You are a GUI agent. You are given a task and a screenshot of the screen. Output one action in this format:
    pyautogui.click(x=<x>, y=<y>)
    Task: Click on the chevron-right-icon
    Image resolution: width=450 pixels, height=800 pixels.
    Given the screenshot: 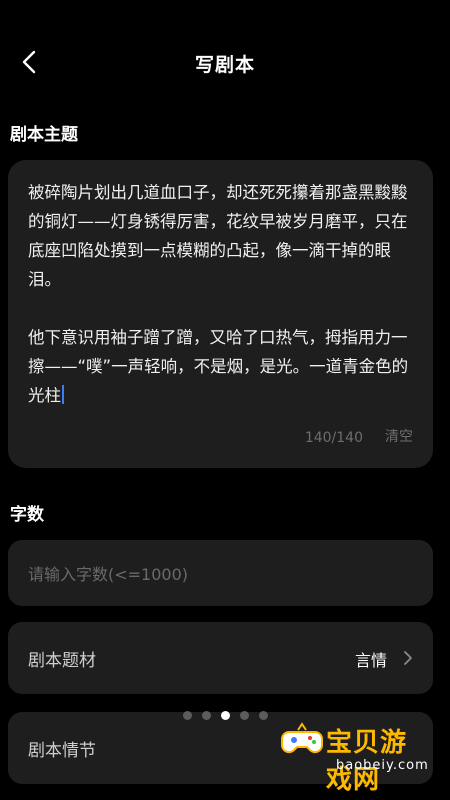 What is the action you would take?
    pyautogui.click(x=408, y=658)
    